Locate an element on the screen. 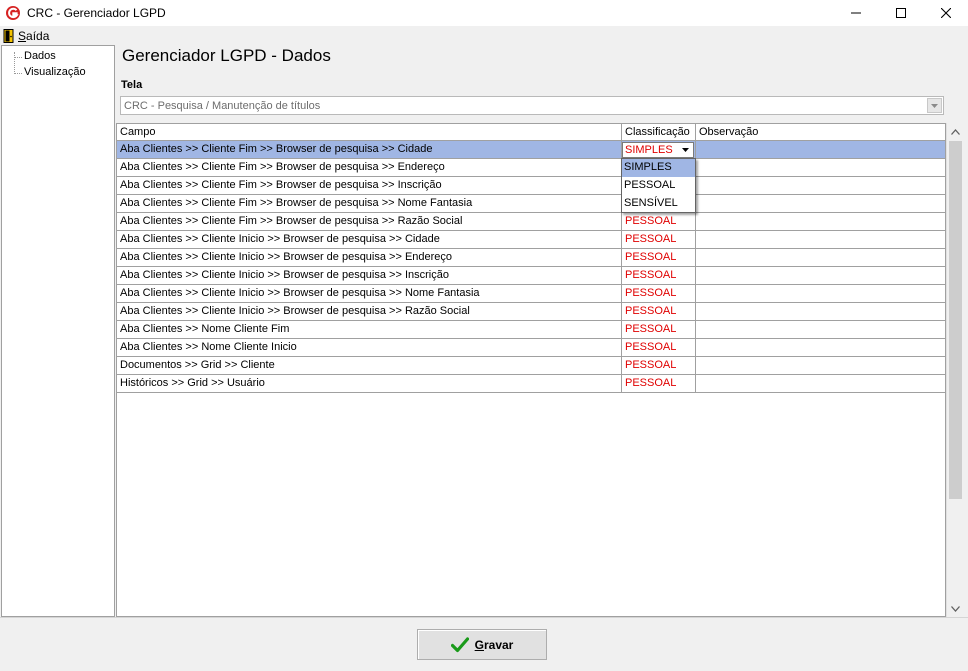  table-row: Documentos >> Grid >> Cliente PESSOAL is located at coordinates (531, 366).